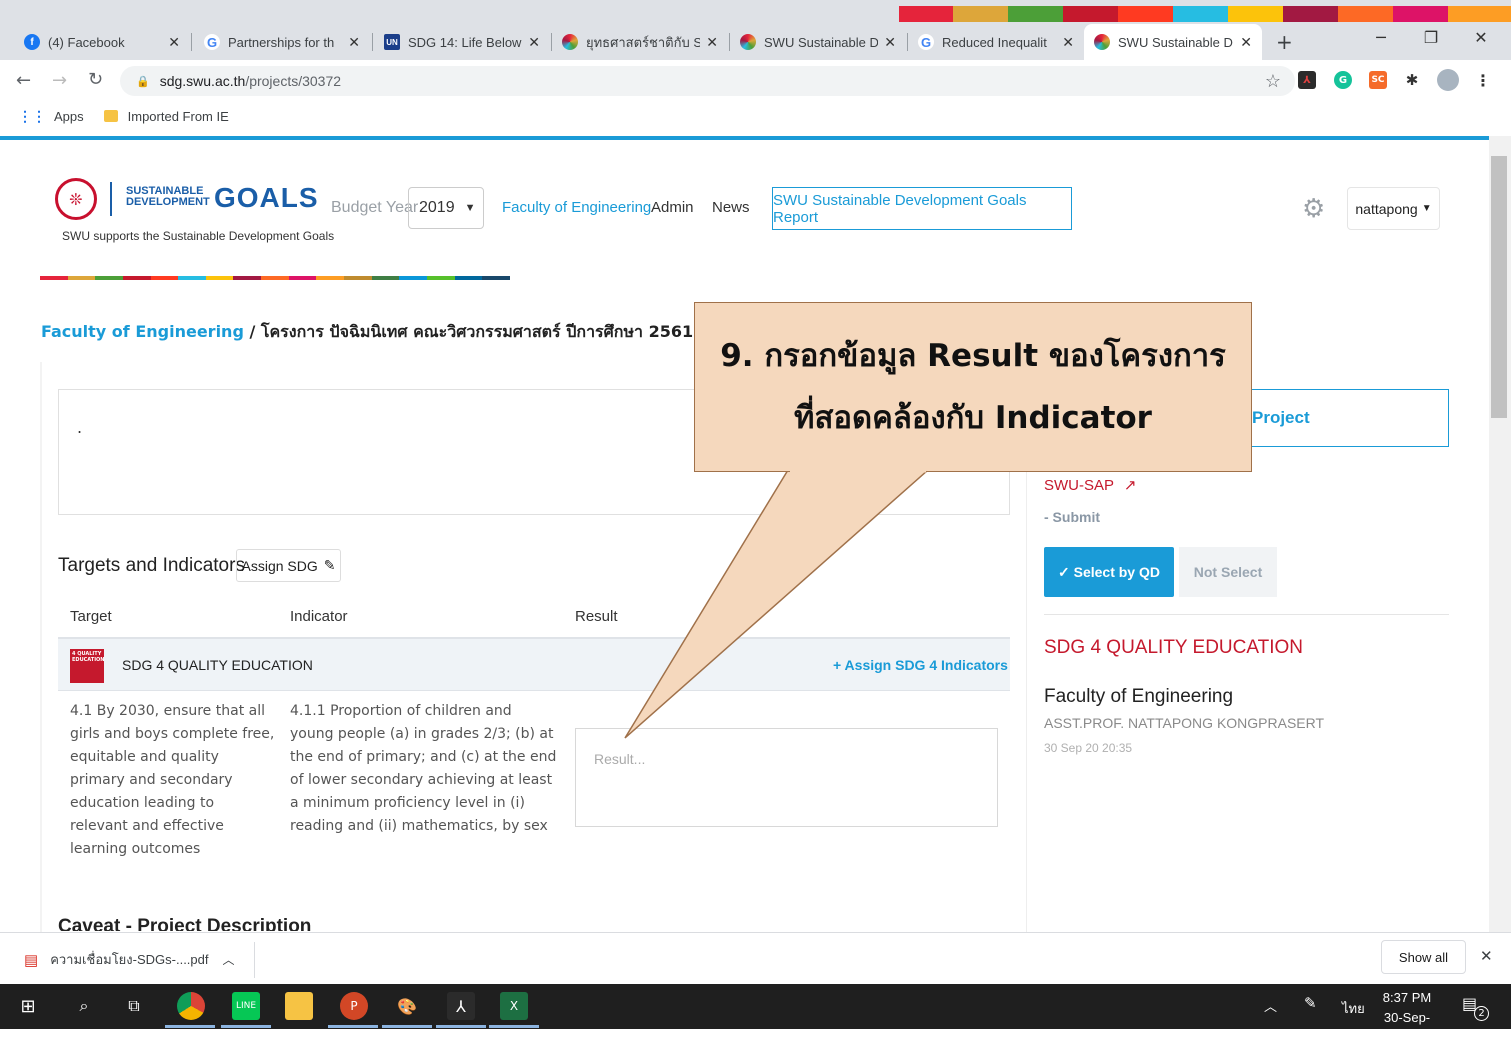 This screenshot has height=1048, width=1511. I want to click on minimize-icon: ─, so click(1381, 37).